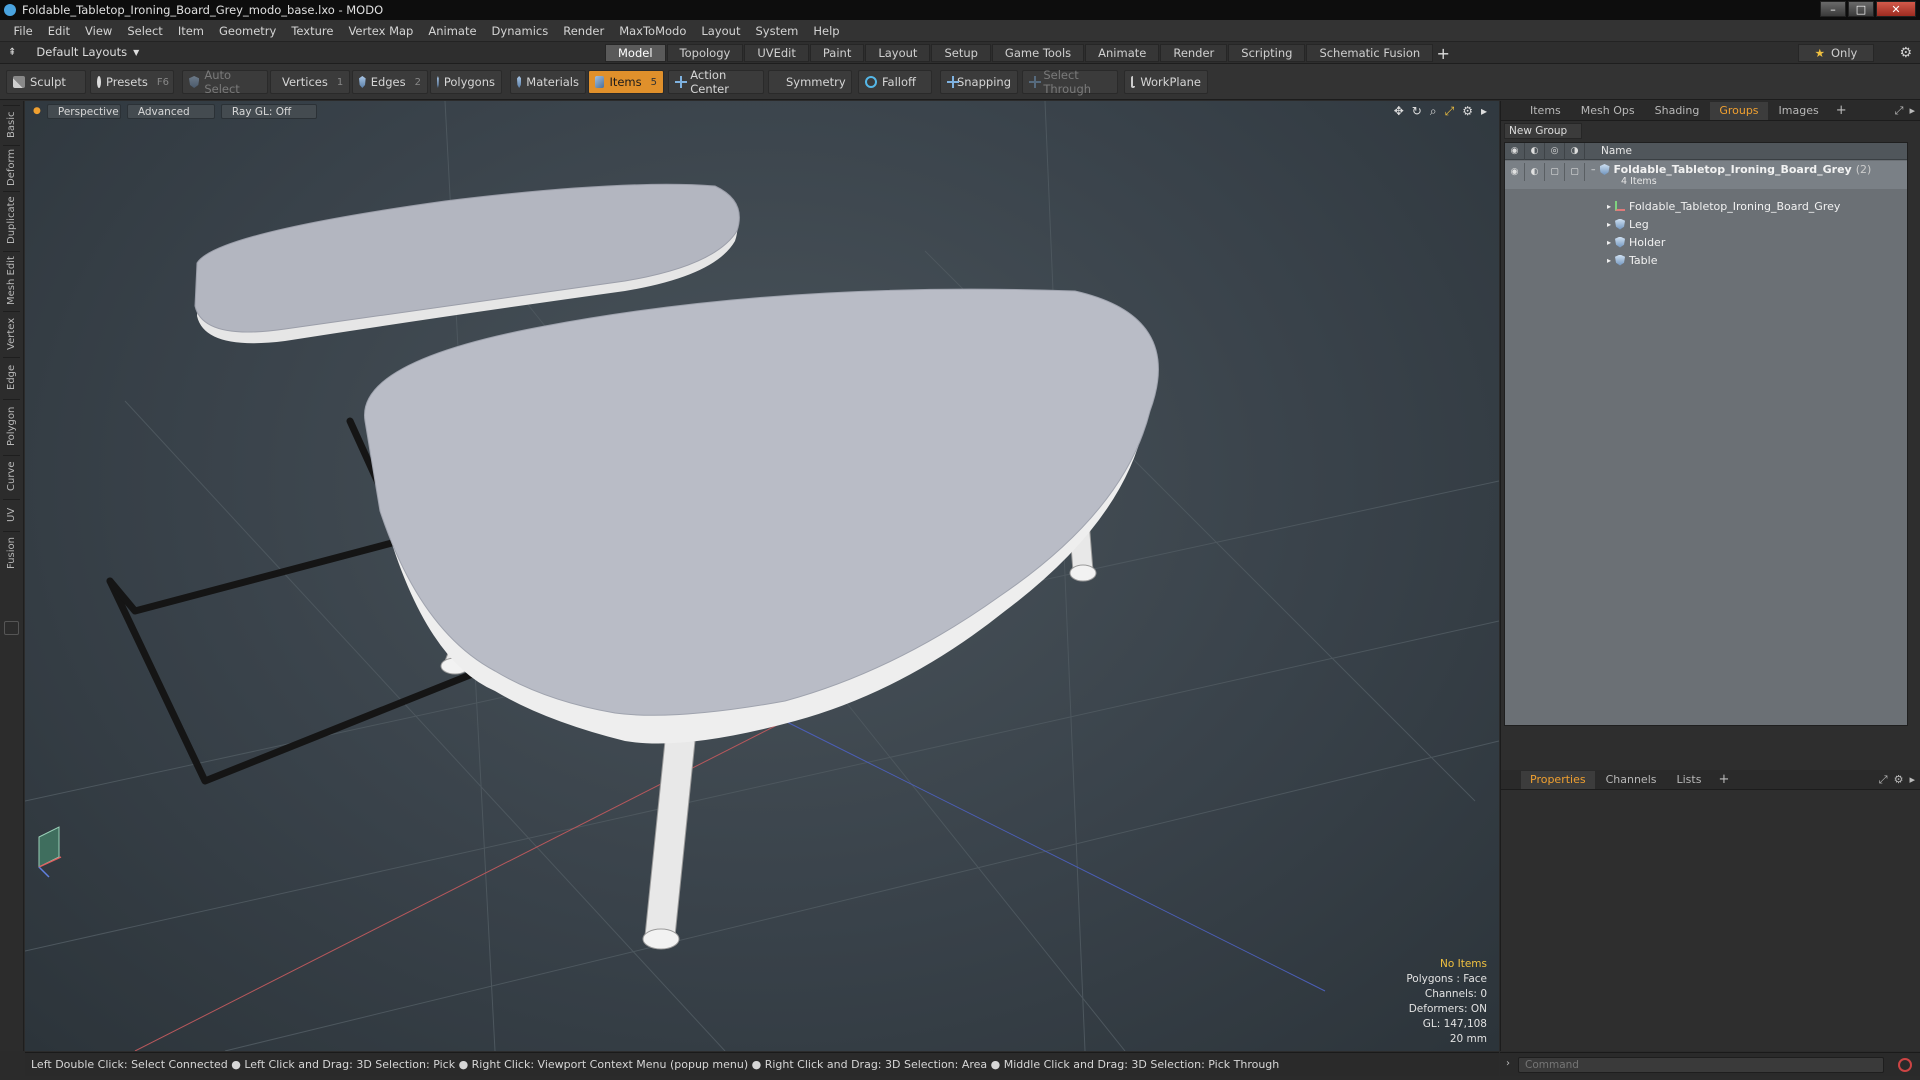 The width and height of the screenshot is (1920, 1080). I want to click on menu-layout: Layout, so click(721, 31).